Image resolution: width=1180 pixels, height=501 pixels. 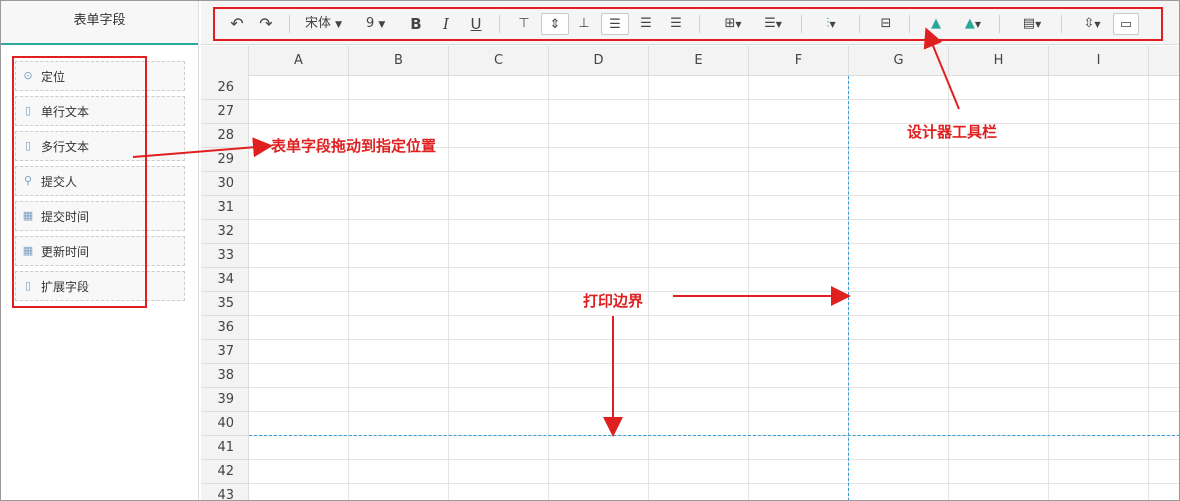 I want to click on arrow-toolbar, so click(x=941, y=68).